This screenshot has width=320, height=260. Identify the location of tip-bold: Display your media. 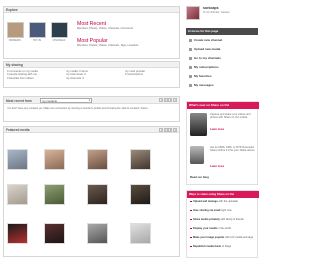
(205, 228).